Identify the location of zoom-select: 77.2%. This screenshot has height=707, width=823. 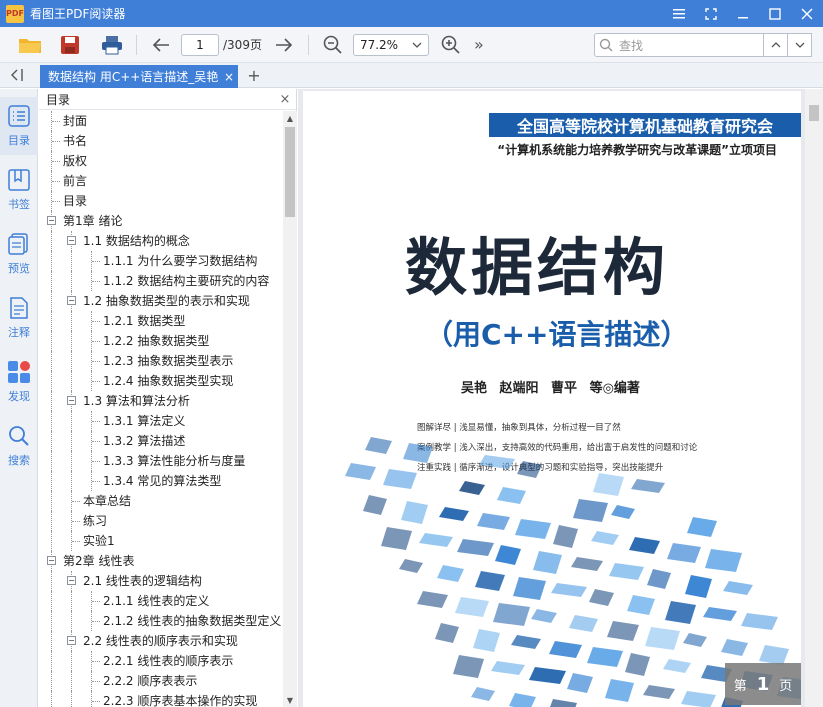
(390, 44).